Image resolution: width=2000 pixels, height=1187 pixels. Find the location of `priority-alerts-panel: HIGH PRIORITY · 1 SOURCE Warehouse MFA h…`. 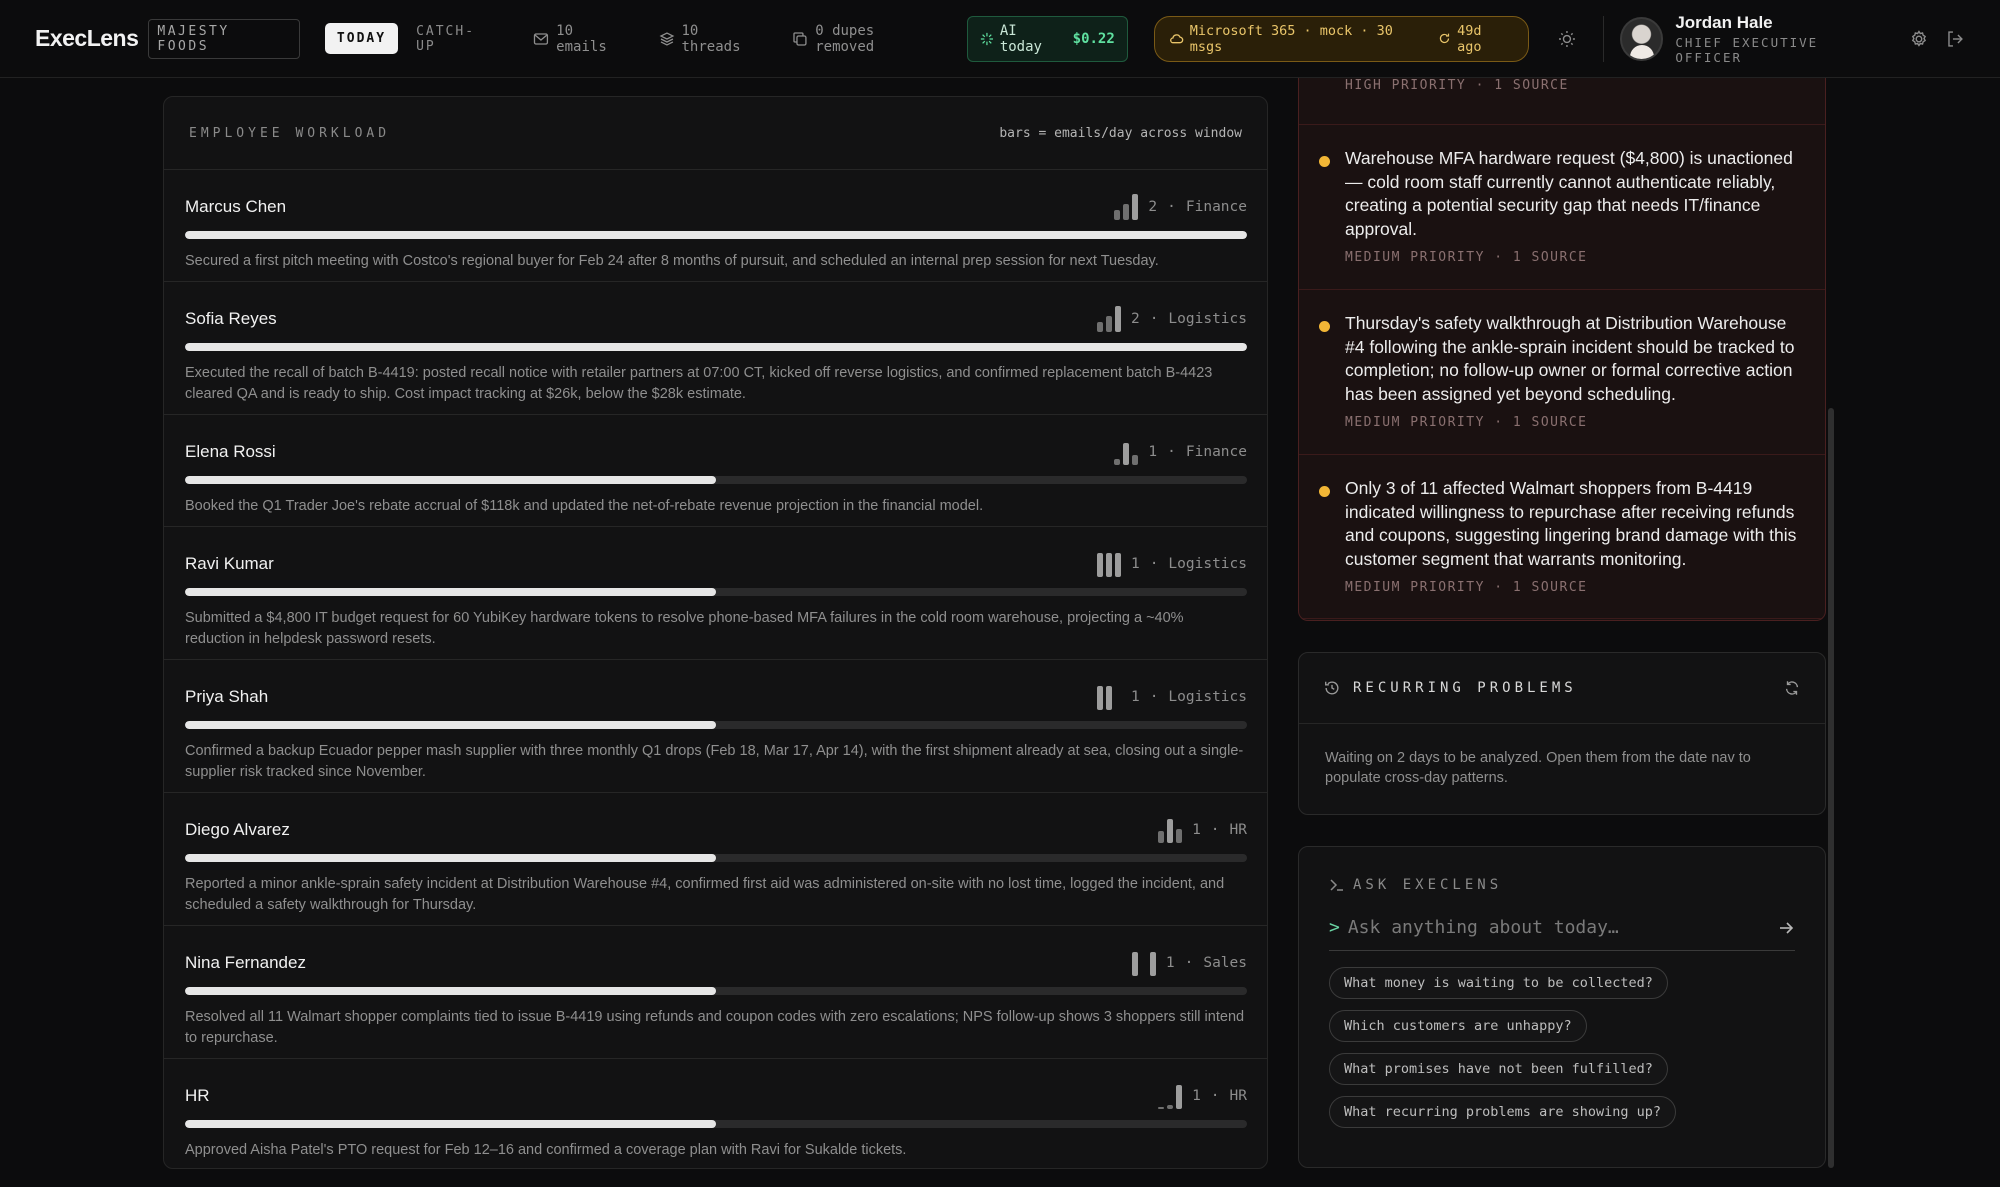

priority-alerts-panel: HIGH PRIORITY · 1 SOURCE Warehouse MFA h… is located at coordinates (1562, 349).